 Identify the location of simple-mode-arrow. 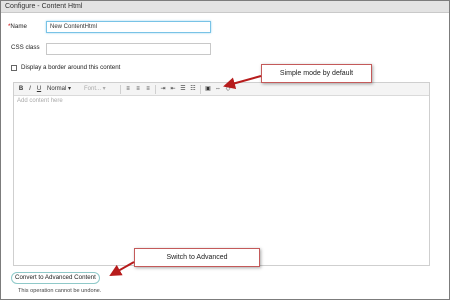
(242, 82).